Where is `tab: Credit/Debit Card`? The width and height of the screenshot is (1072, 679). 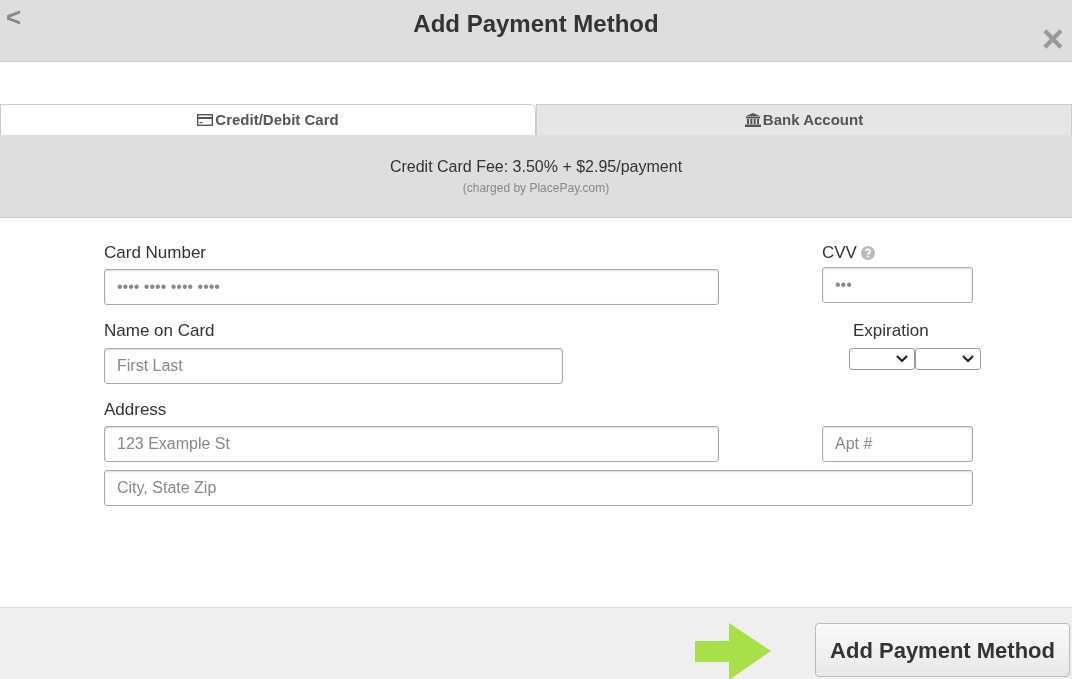 tab: Credit/Debit Card is located at coordinates (268, 119).